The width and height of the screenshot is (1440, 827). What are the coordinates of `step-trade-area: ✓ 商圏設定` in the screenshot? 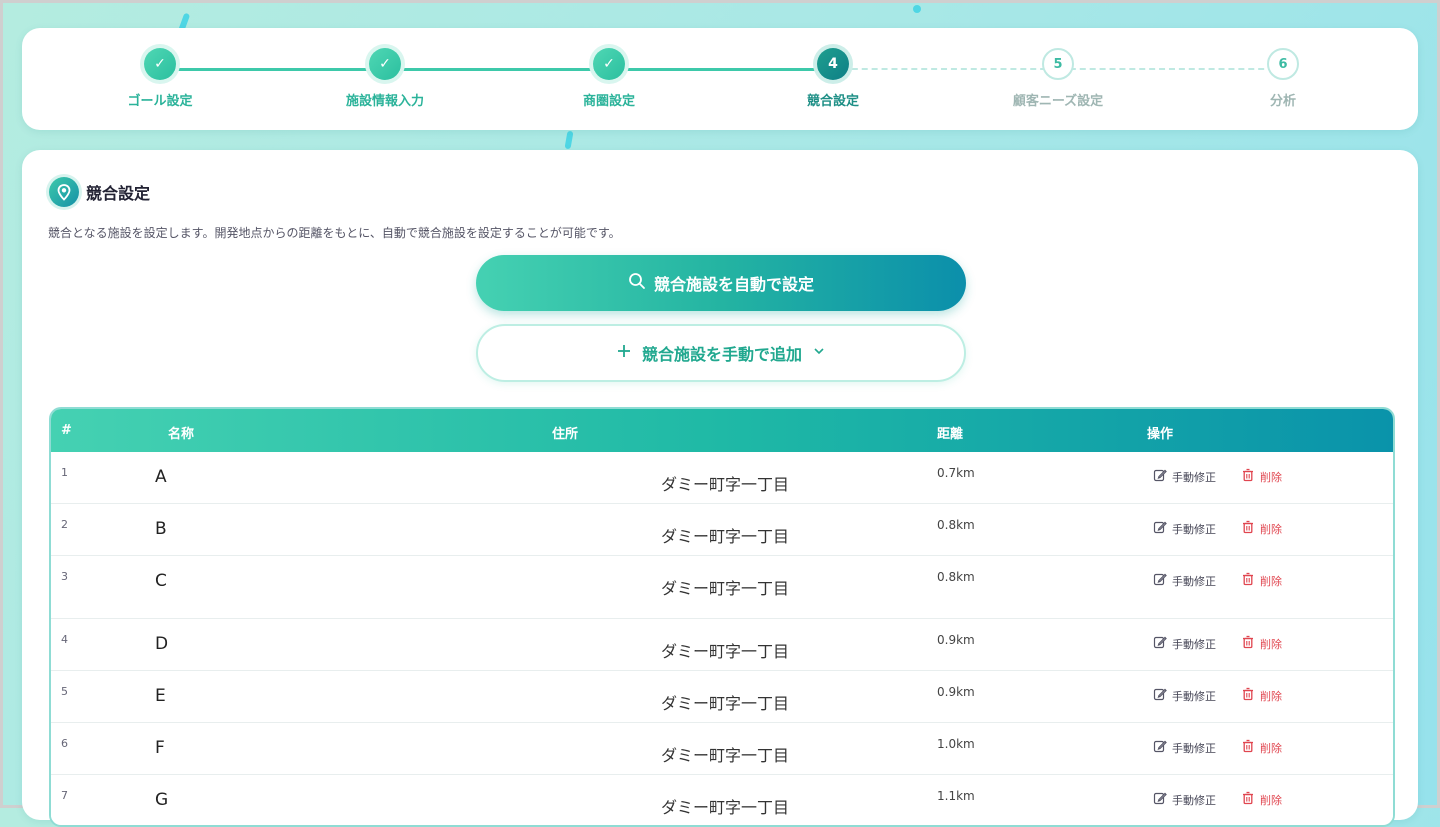 It's located at (609, 78).